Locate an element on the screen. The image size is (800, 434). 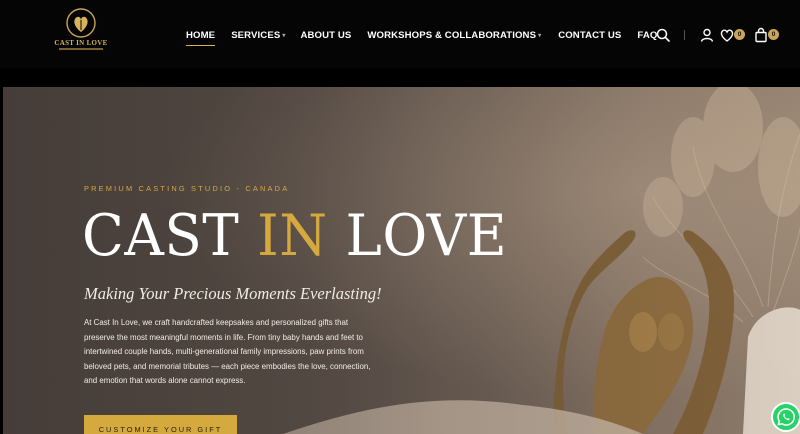
whatsapp-button is located at coordinates (785, 417).